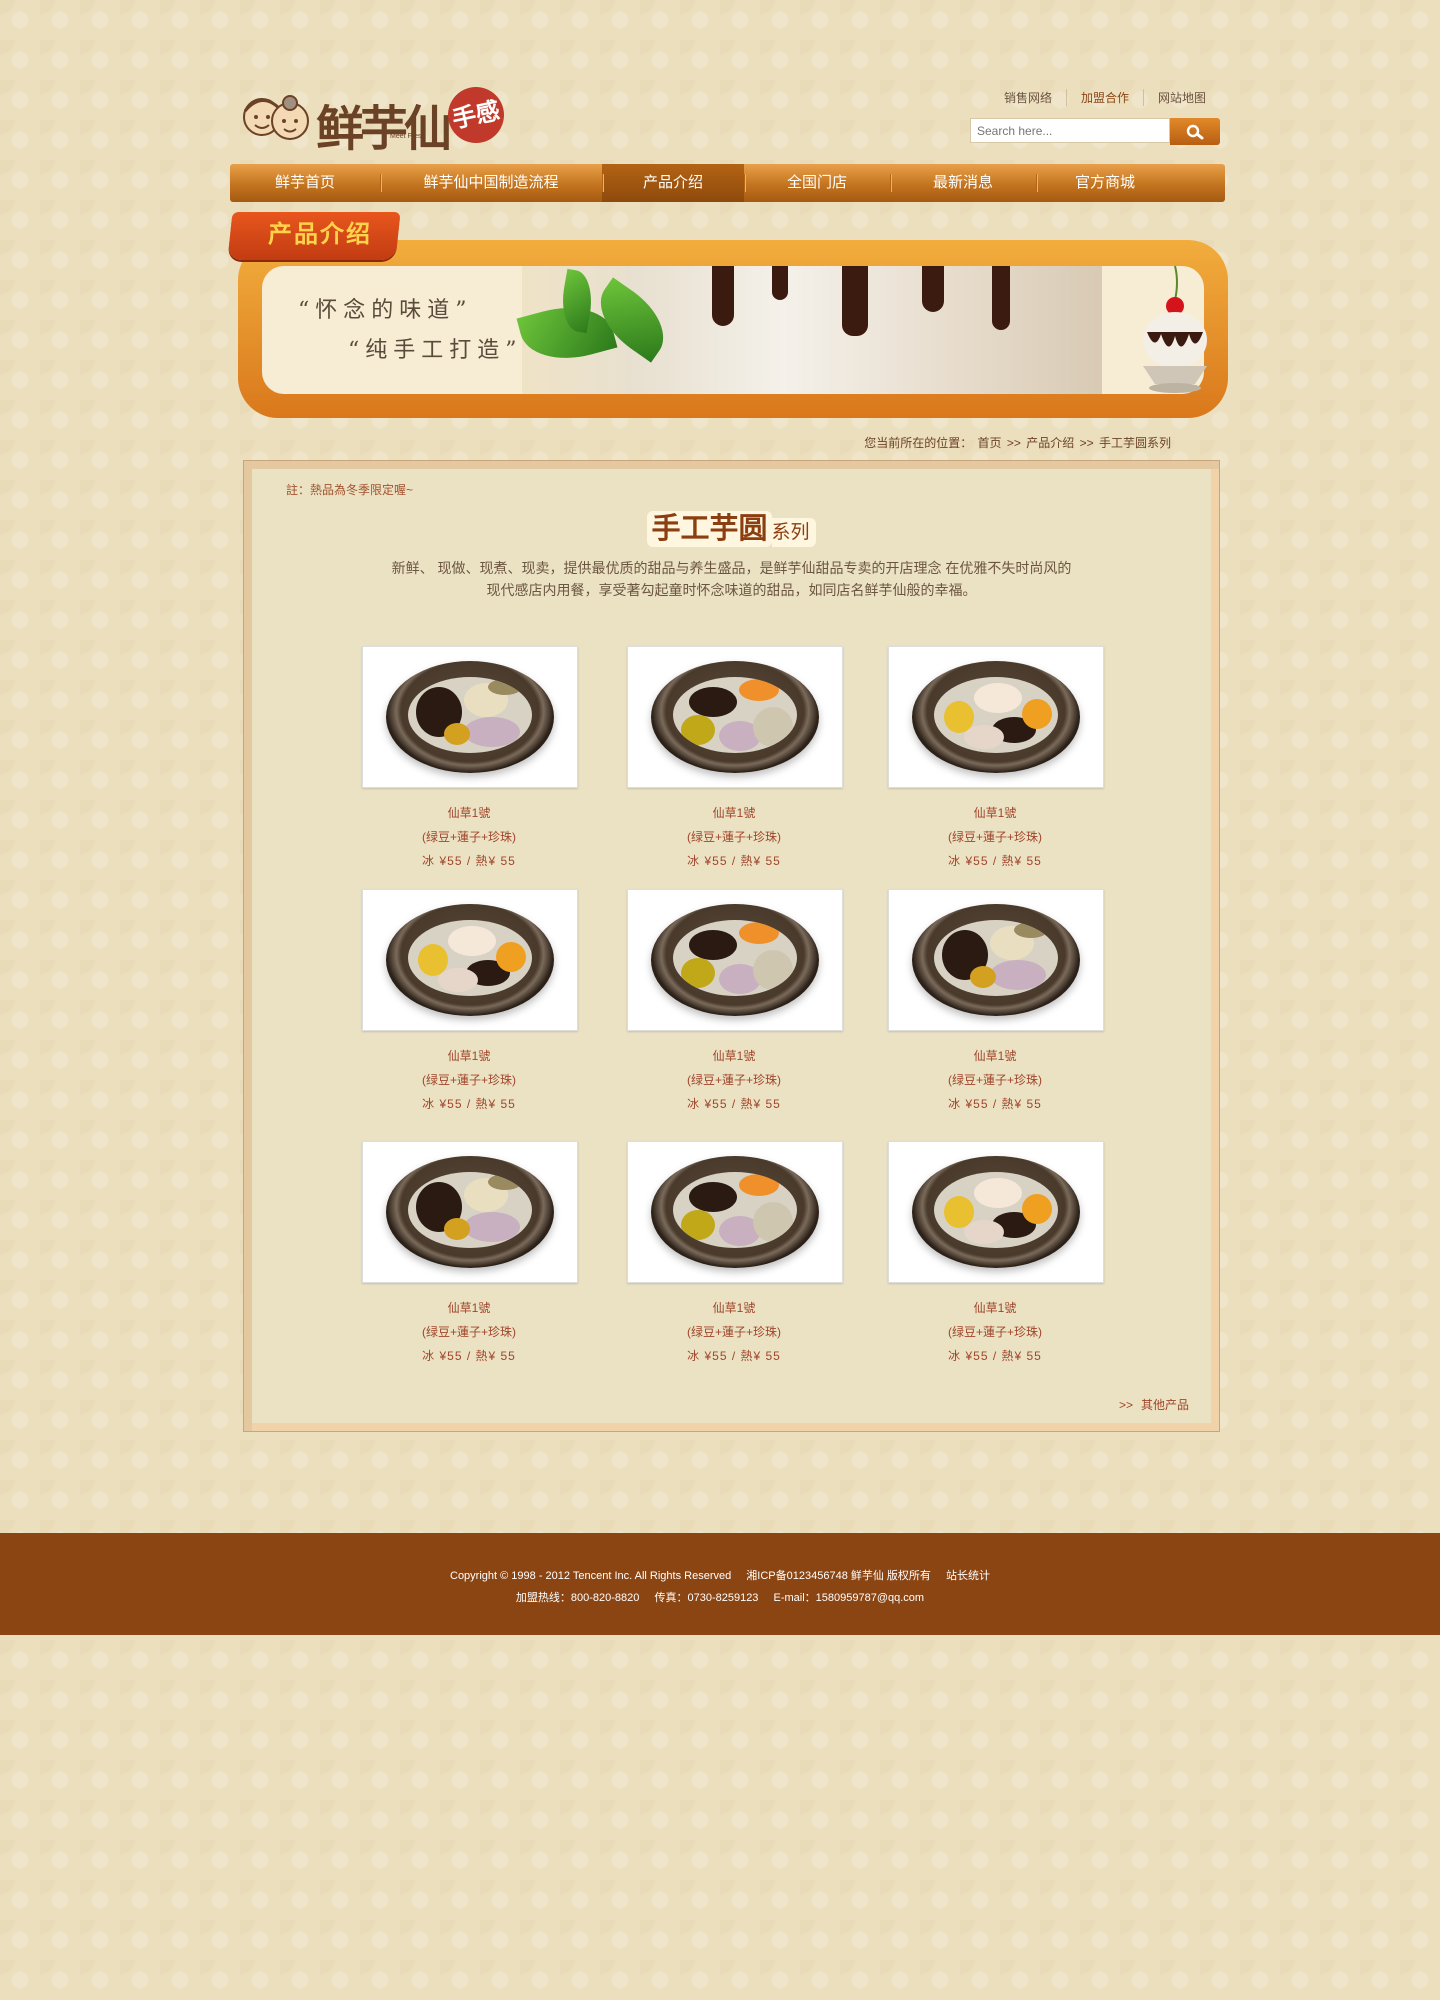 This screenshot has width=1440, height=2000. I want to click on main-nav: 鲜芋首页 鲜芋仙中国制造流程 产品介绍 全国门店 最新消息 官方商城, so click(727, 183).